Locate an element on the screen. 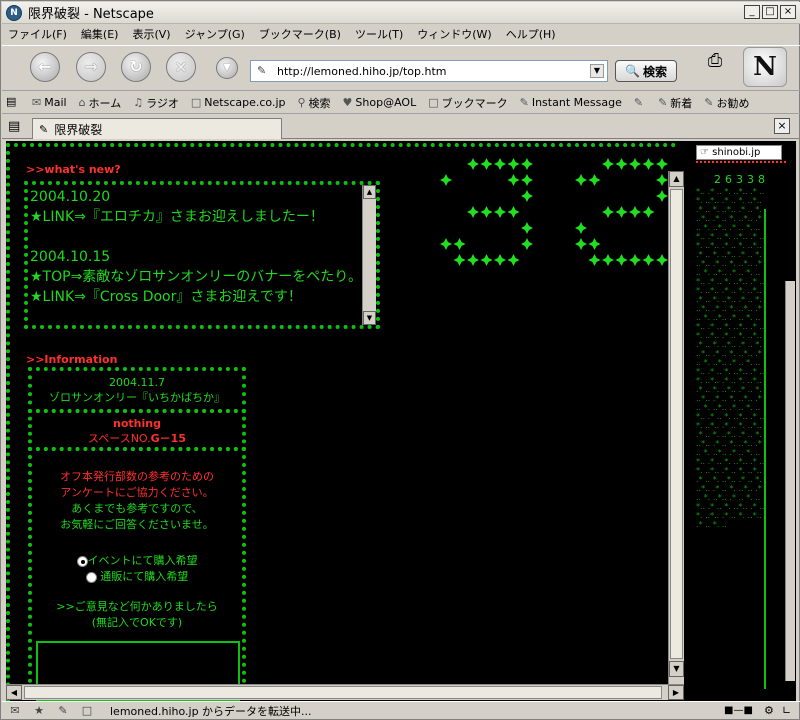 This screenshot has height=720, width=800. shop-icon: ♥ is located at coordinates (347, 102).